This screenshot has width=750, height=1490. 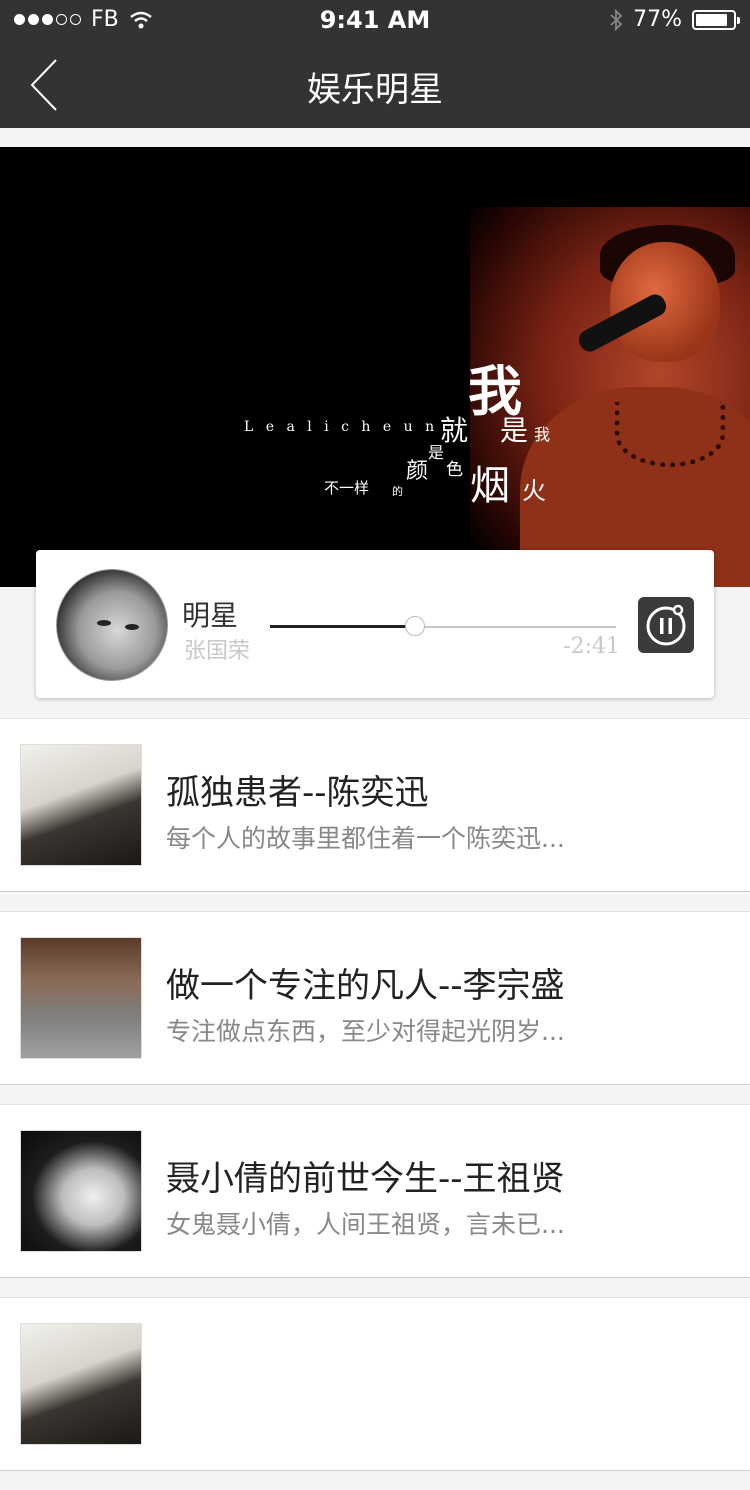 What do you see at coordinates (454, 430) in the screenshot?
I see `lyric-jiu: 就` at bounding box center [454, 430].